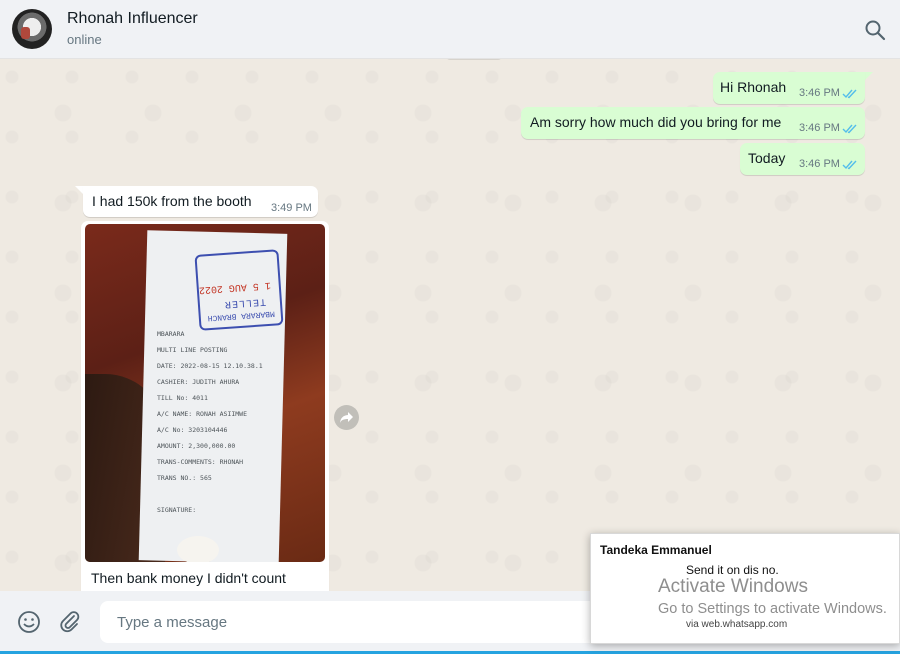 This screenshot has width=900, height=654. What do you see at coordinates (29, 622) in the screenshot?
I see `emoji-icon` at bounding box center [29, 622].